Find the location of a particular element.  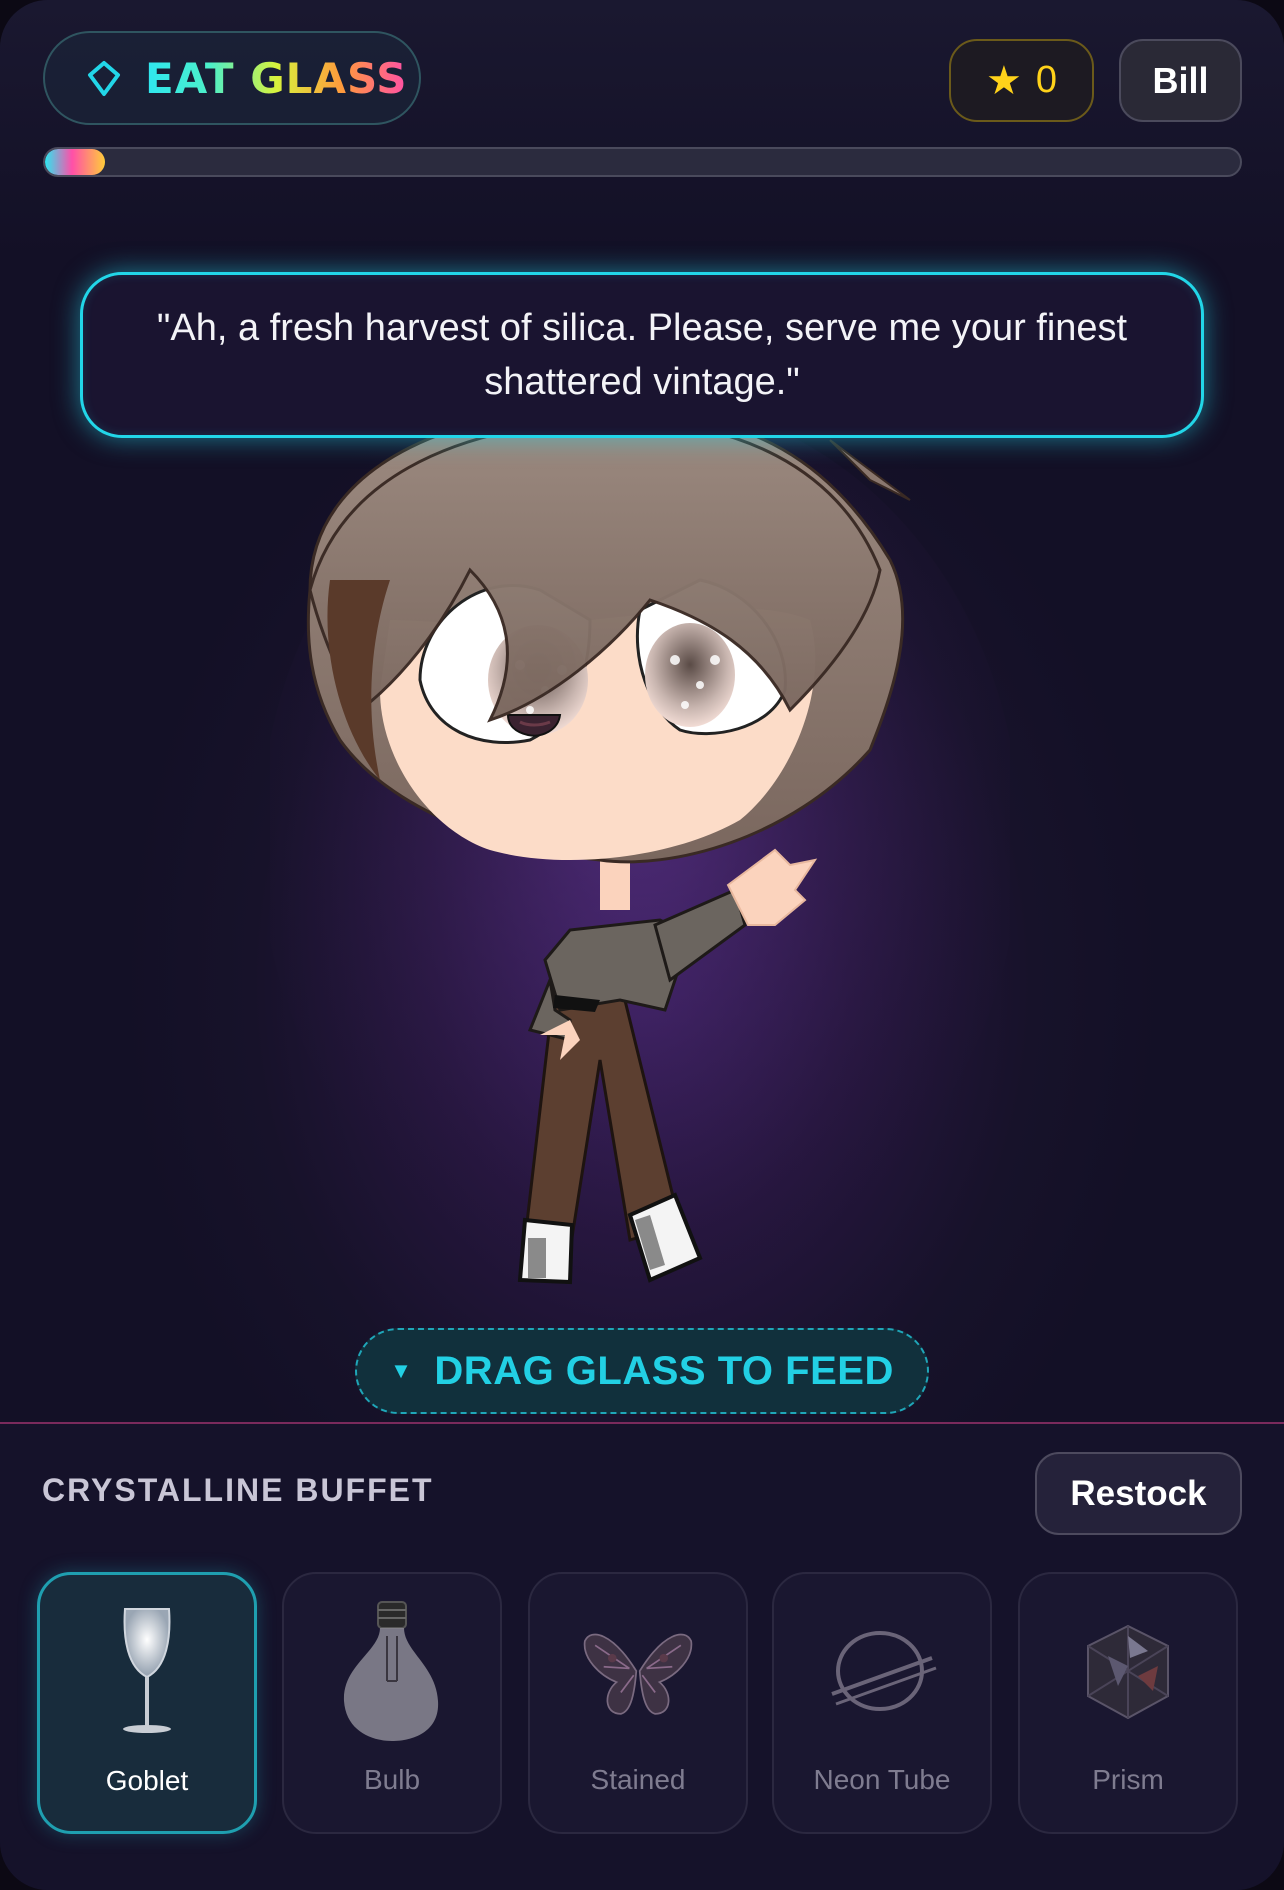

glass-items: Goblet Bulb Stained Neon Tube Prism is located at coordinates (642, 1704).